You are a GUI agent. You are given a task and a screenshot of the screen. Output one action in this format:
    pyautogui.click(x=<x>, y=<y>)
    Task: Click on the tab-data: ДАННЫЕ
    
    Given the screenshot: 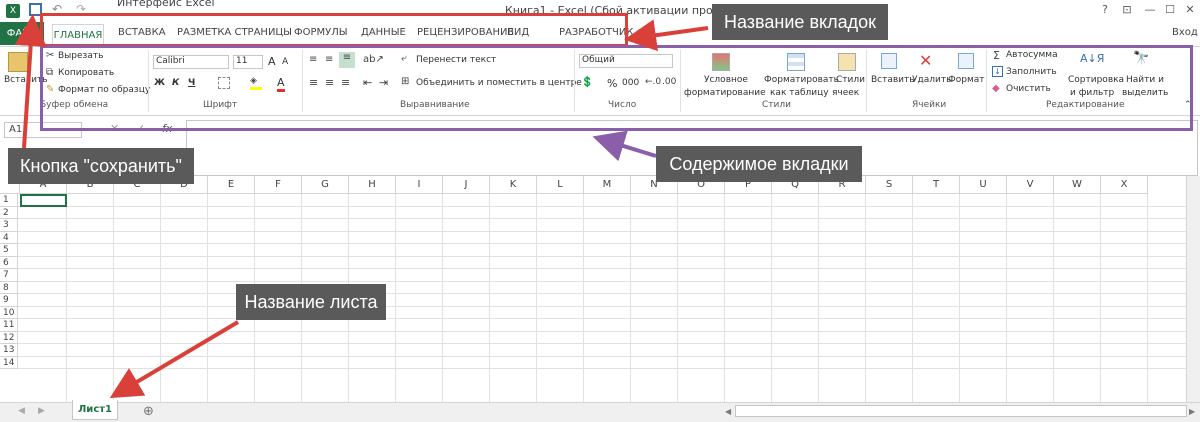 What is the action you would take?
    pyautogui.click(x=383, y=32)
    